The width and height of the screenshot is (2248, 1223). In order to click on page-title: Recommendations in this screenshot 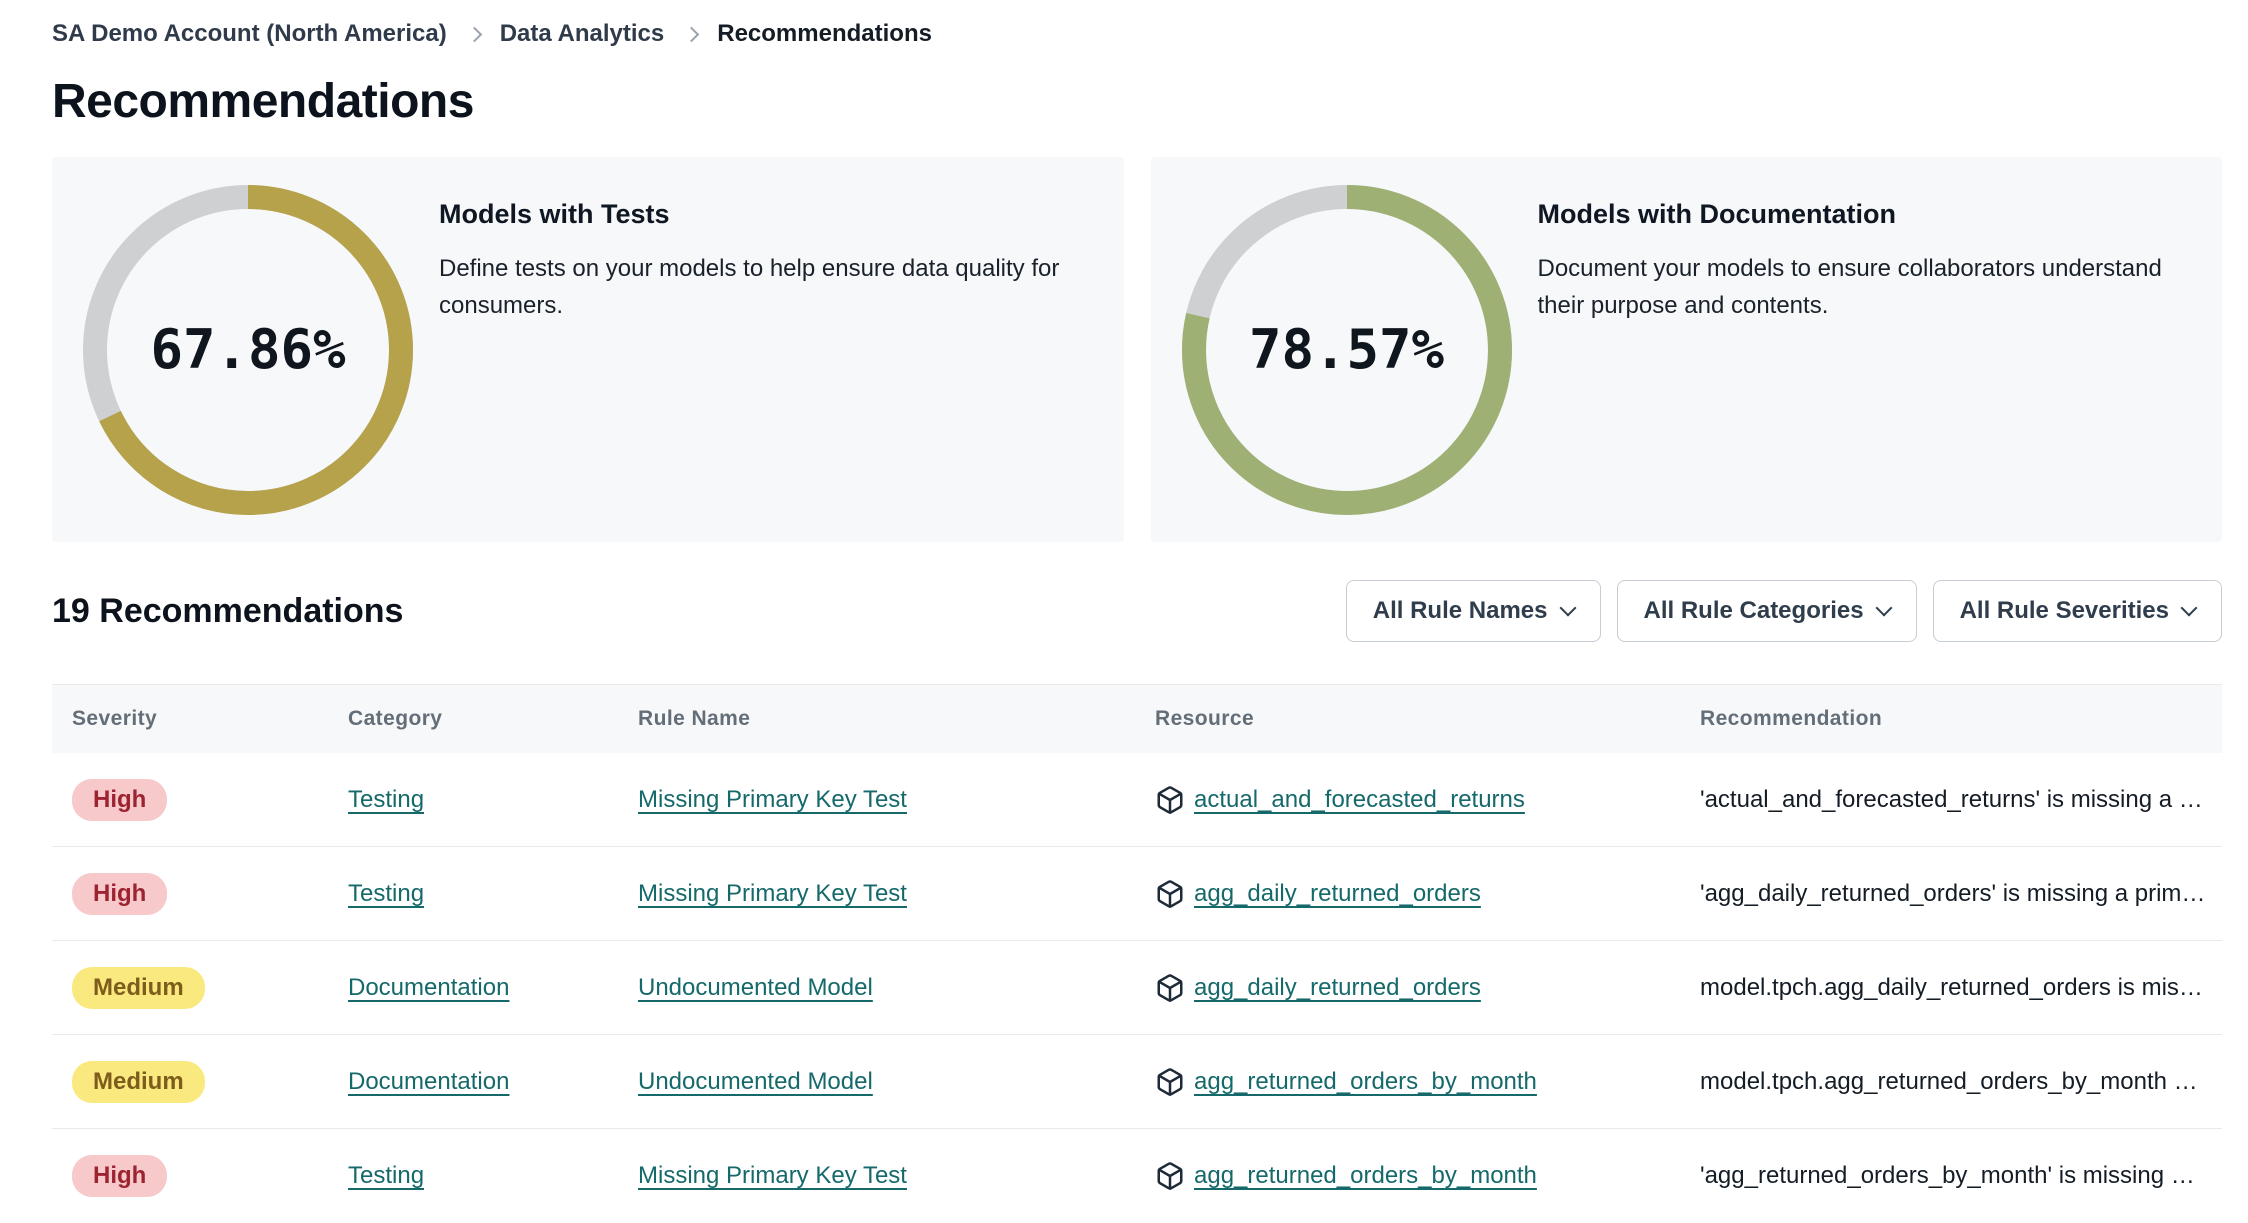, I will do `click(263, 101)`.